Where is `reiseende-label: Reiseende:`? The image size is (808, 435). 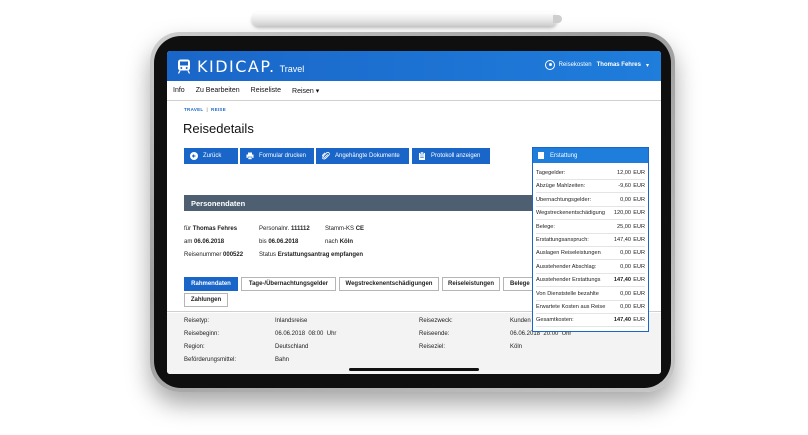 reiseende-label: Reiseende: is located at coordinates (434, 334).